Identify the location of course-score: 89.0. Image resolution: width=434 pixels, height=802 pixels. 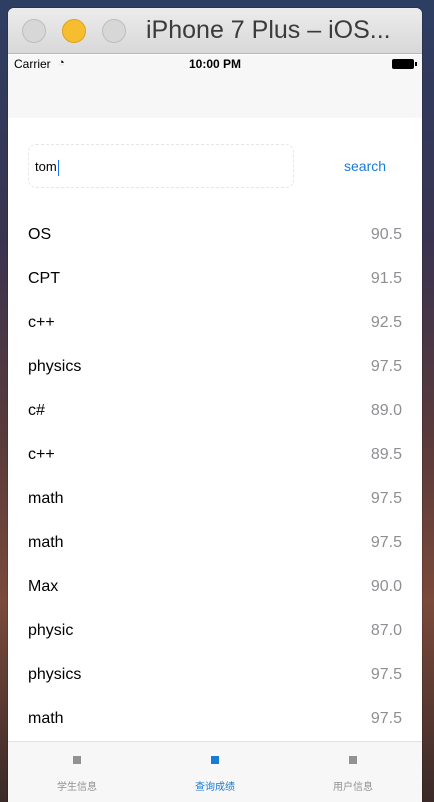
(386, 410).